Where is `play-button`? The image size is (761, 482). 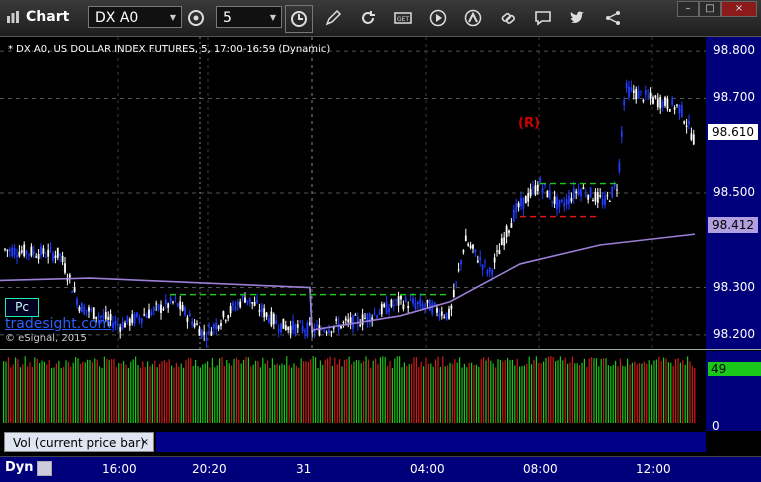 play-button is located at coordinates (438, 18).